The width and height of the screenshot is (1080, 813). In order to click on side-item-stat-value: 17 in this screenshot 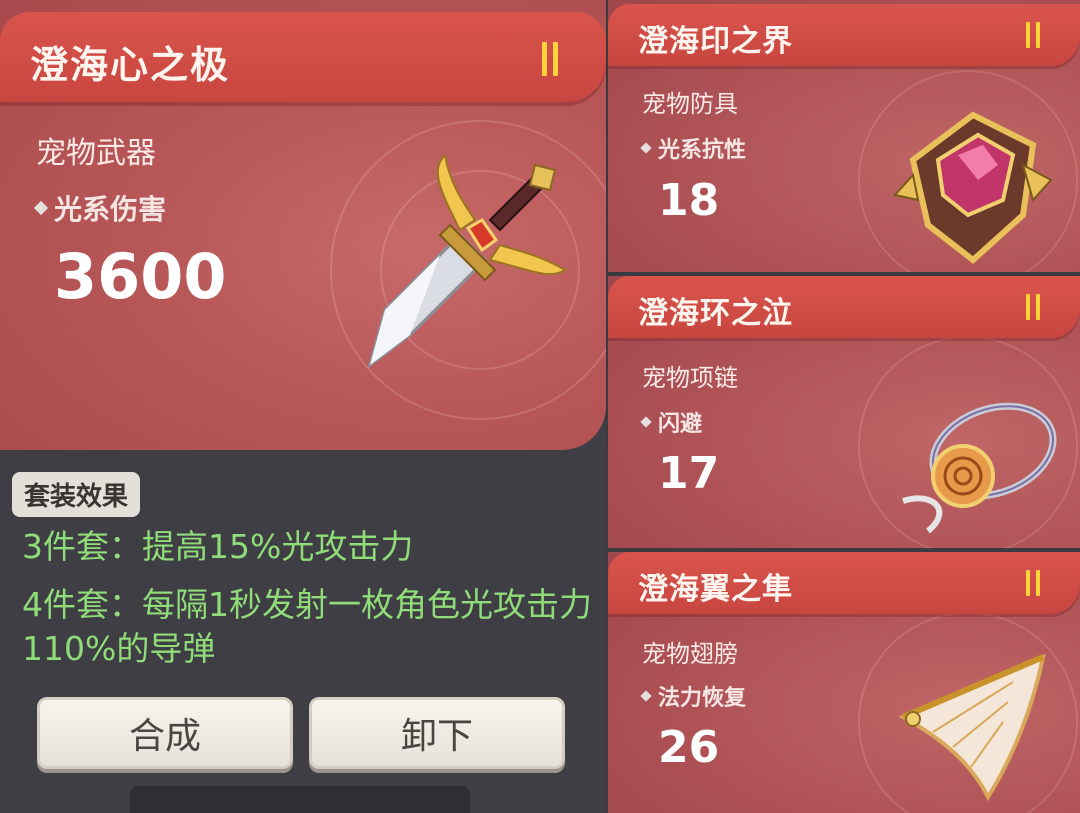, I will do `click(689, 473)`.